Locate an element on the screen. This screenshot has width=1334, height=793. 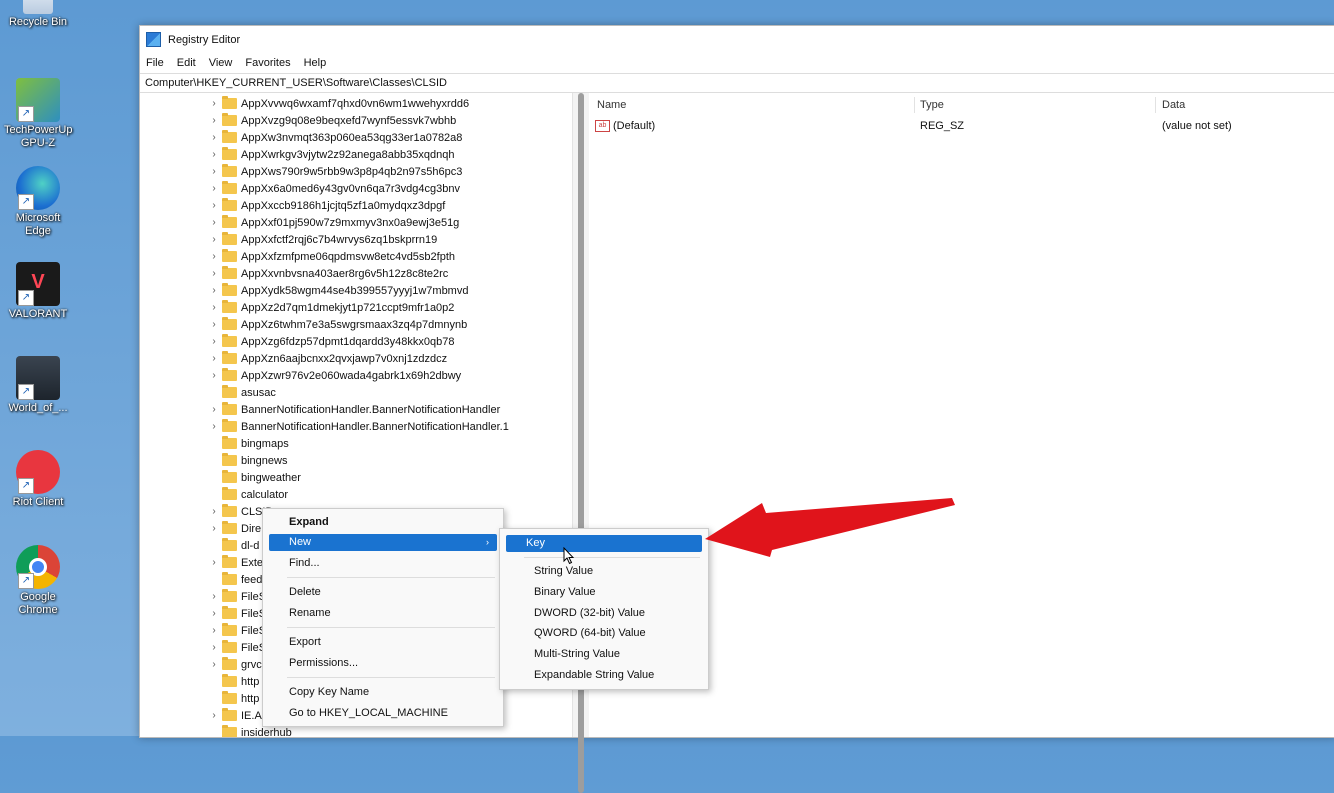
tree-item: calculator is located at coordinates (248, 494).